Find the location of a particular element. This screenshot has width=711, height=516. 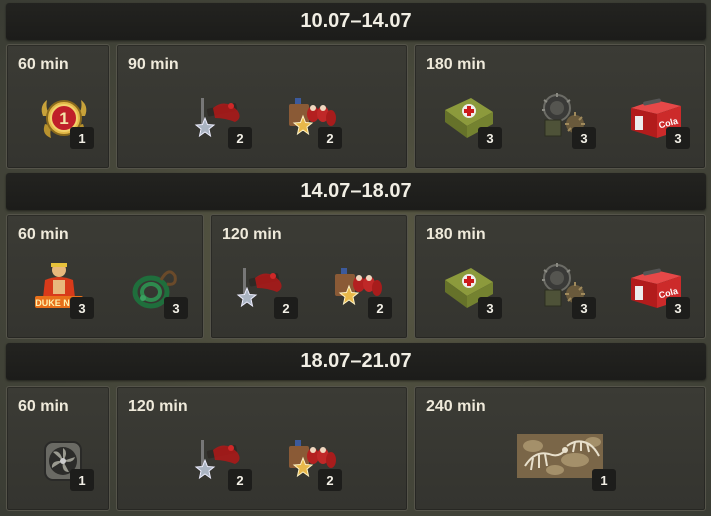

reward-card: 60 min 1 is located at coordinates (58, 448).